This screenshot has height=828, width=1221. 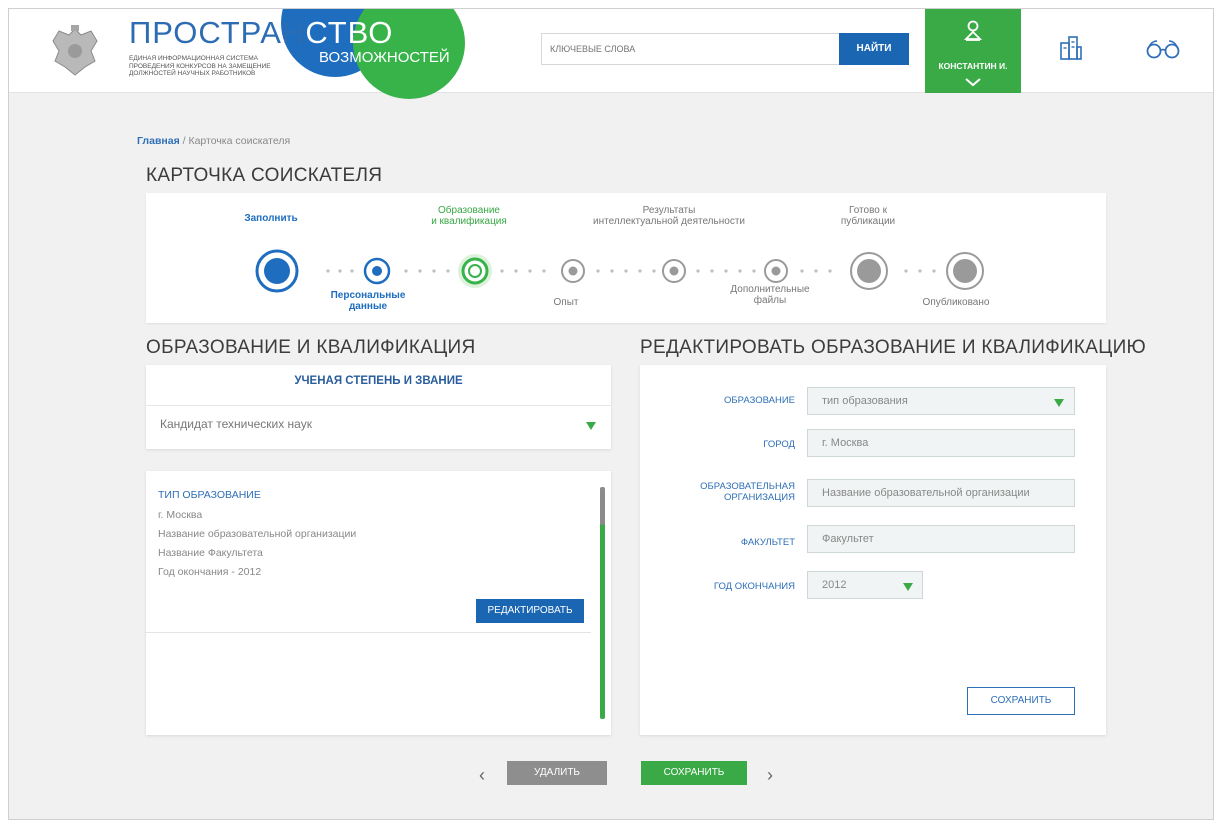 What do you see at coordinates (530, 611) in the screenshot?
I see `edit-button: РЕДАКТИРОВАТЬ` at bounding box center [530, 611].